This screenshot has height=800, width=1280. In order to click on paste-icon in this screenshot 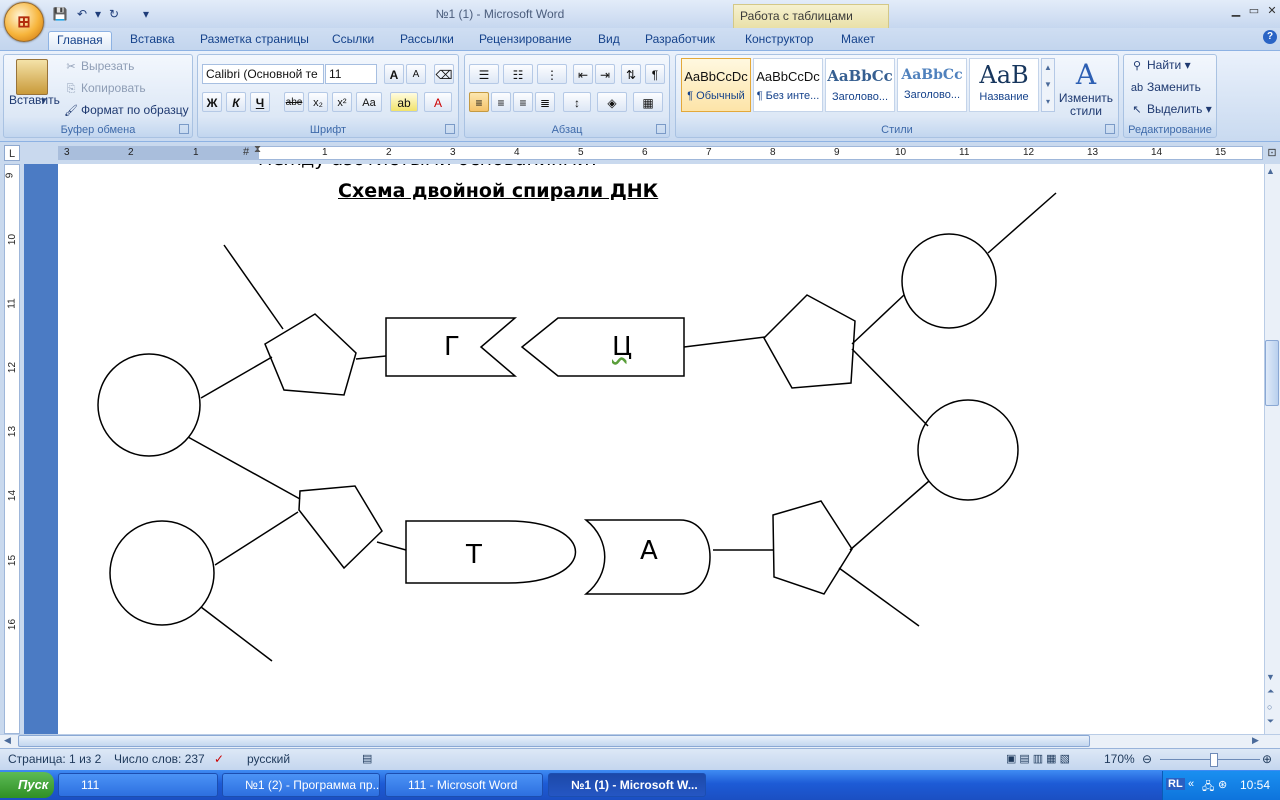, I will do `click(32, 77)`.